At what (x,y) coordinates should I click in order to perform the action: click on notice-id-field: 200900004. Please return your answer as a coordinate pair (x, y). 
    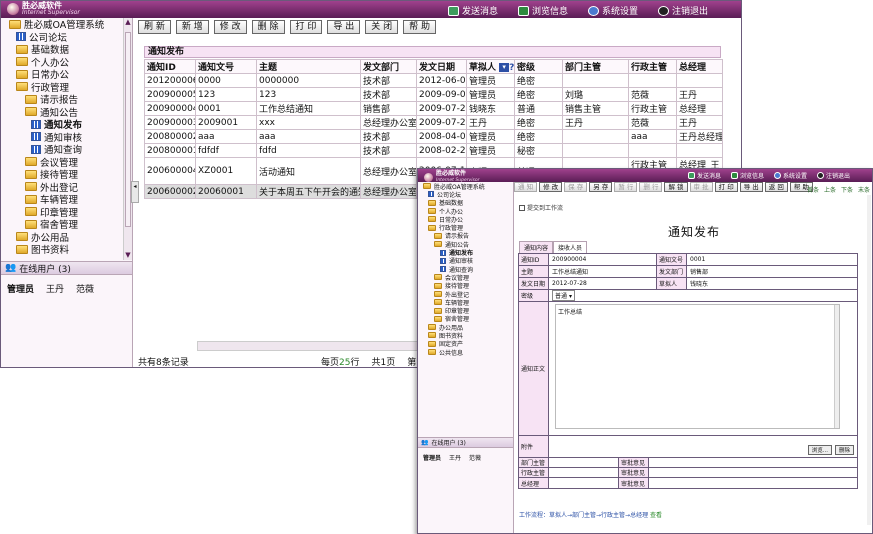
    Looking at the image, I should click on (603, 259).